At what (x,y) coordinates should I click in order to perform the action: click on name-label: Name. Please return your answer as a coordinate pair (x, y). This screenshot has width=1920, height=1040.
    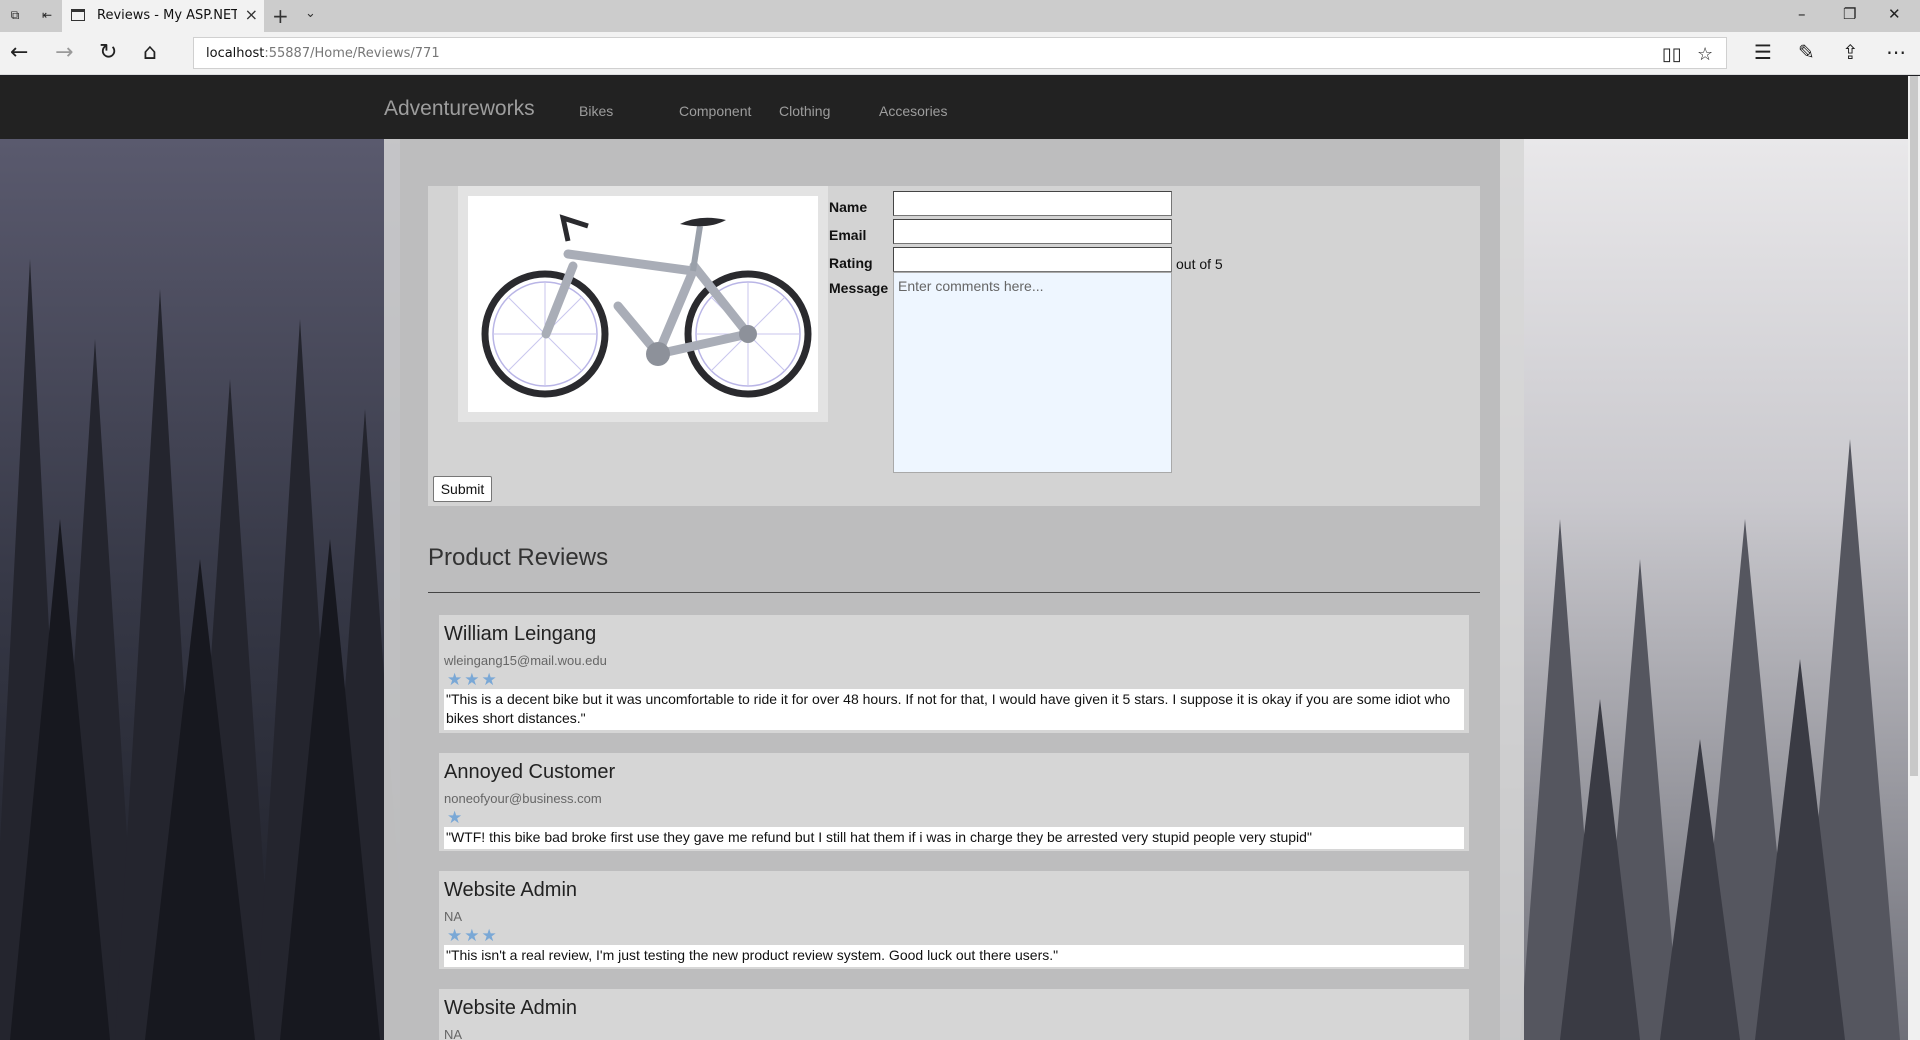
    Looking at the image, I should click on (848, 207).